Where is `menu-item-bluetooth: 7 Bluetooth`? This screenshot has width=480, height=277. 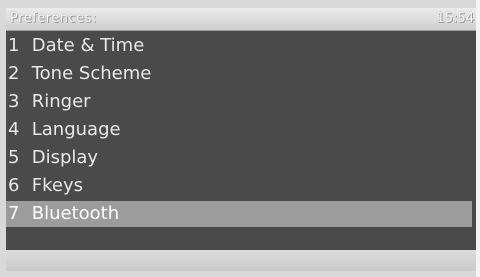 menu-item-bluetooth: 7 Bluetooth is located at coordinates (239, 214).